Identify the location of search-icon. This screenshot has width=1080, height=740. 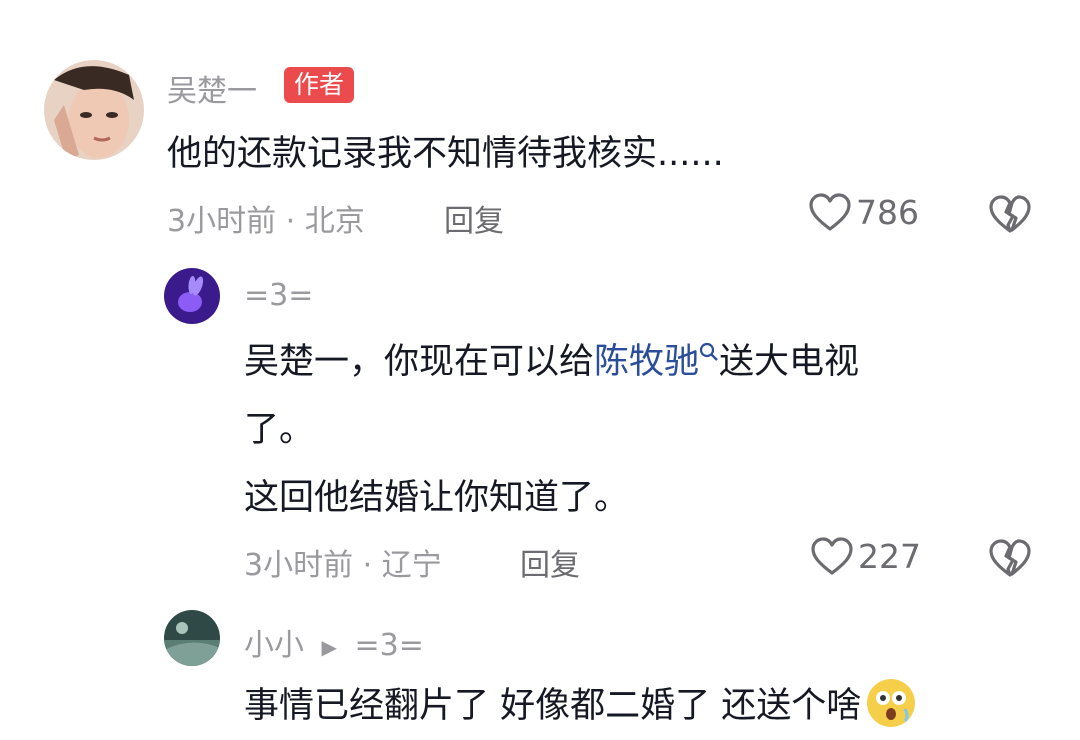
(709, 354).